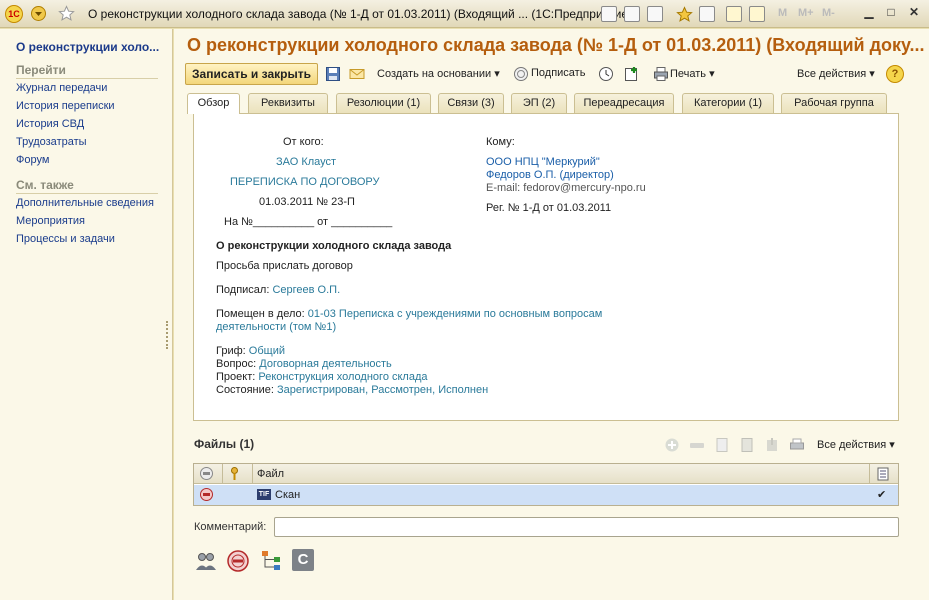 The width and height of the screenshot is (929, 600). What do you see at coordinates (305, 182) in the screenshot?
I see `from-correspondence-link: ПЕРЕПИСКА ПО ДОГОВОРУ` at bounding box center [305, 182].